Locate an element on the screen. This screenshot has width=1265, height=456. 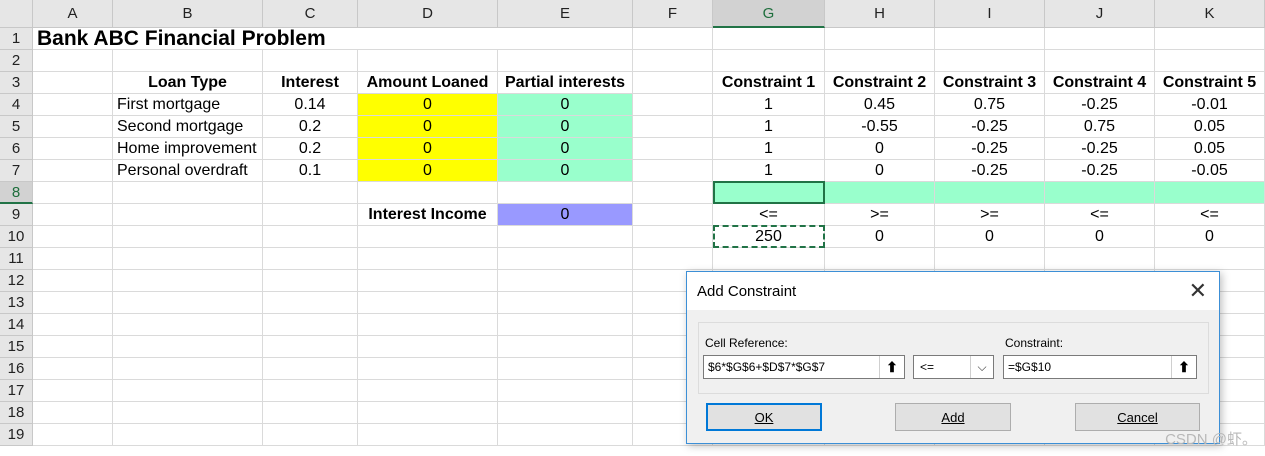
sheet-title: Bank ABC Financial Problem is located at coordinates (283, 38).